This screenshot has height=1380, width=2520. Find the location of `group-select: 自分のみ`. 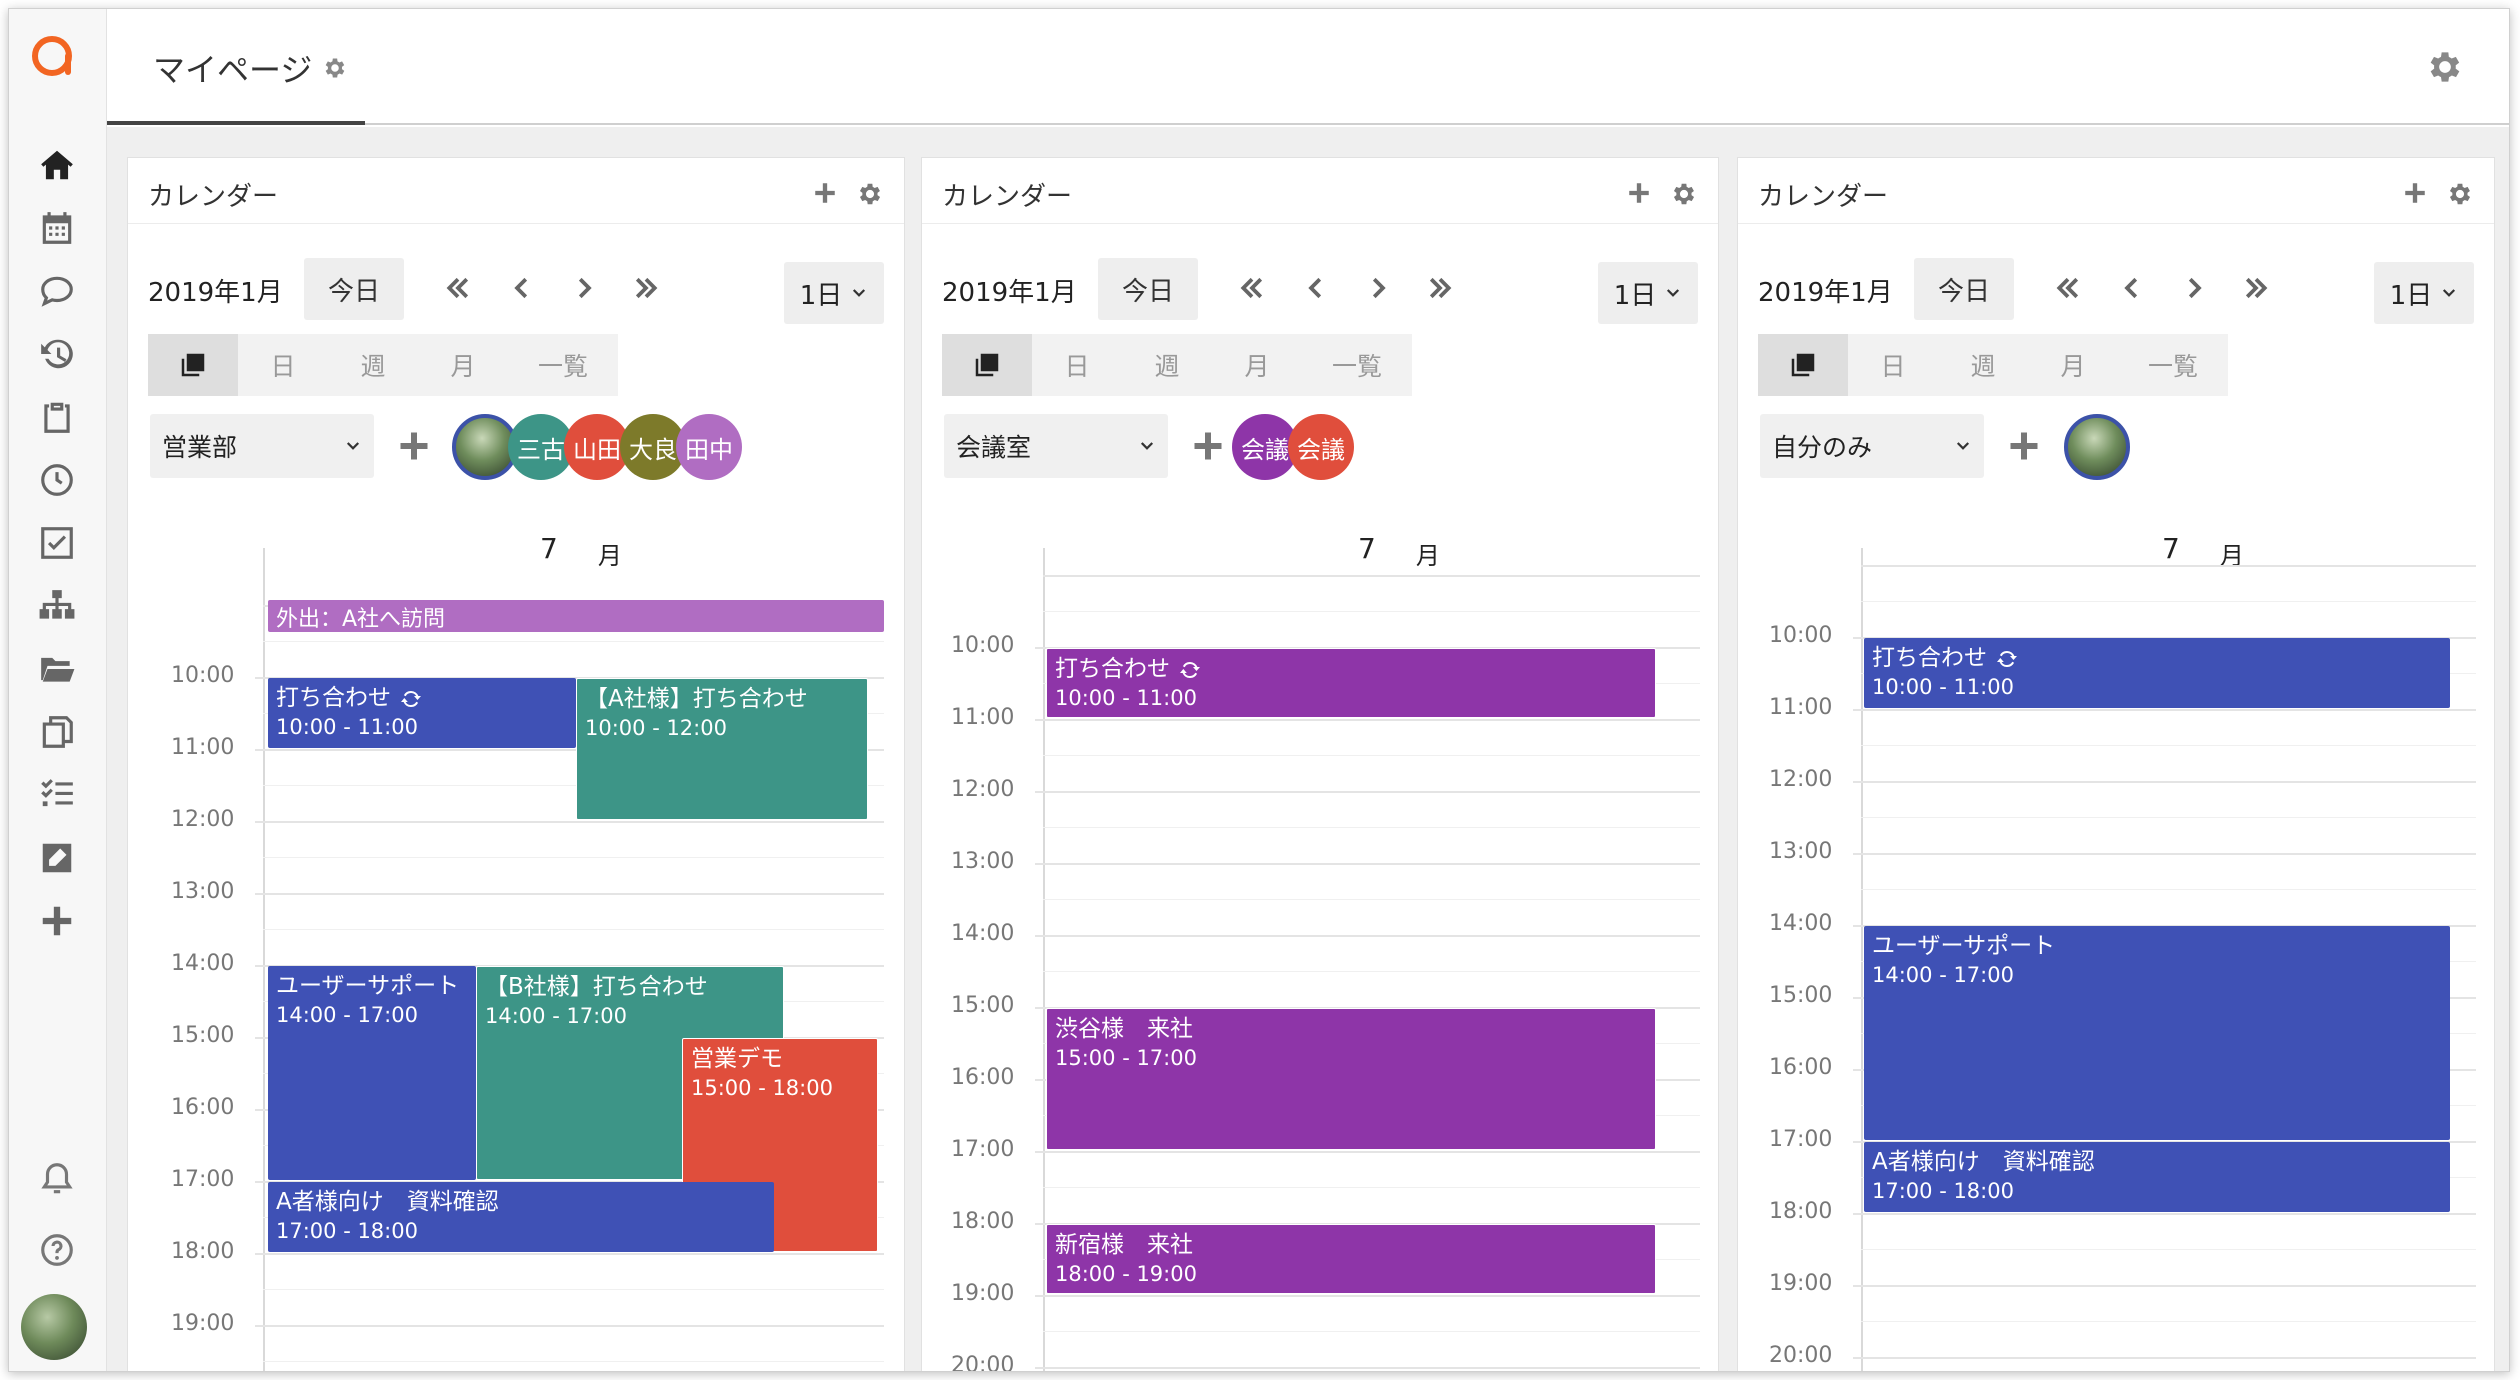

group-select: 自分のみ is located at coordinates (1872, 446).